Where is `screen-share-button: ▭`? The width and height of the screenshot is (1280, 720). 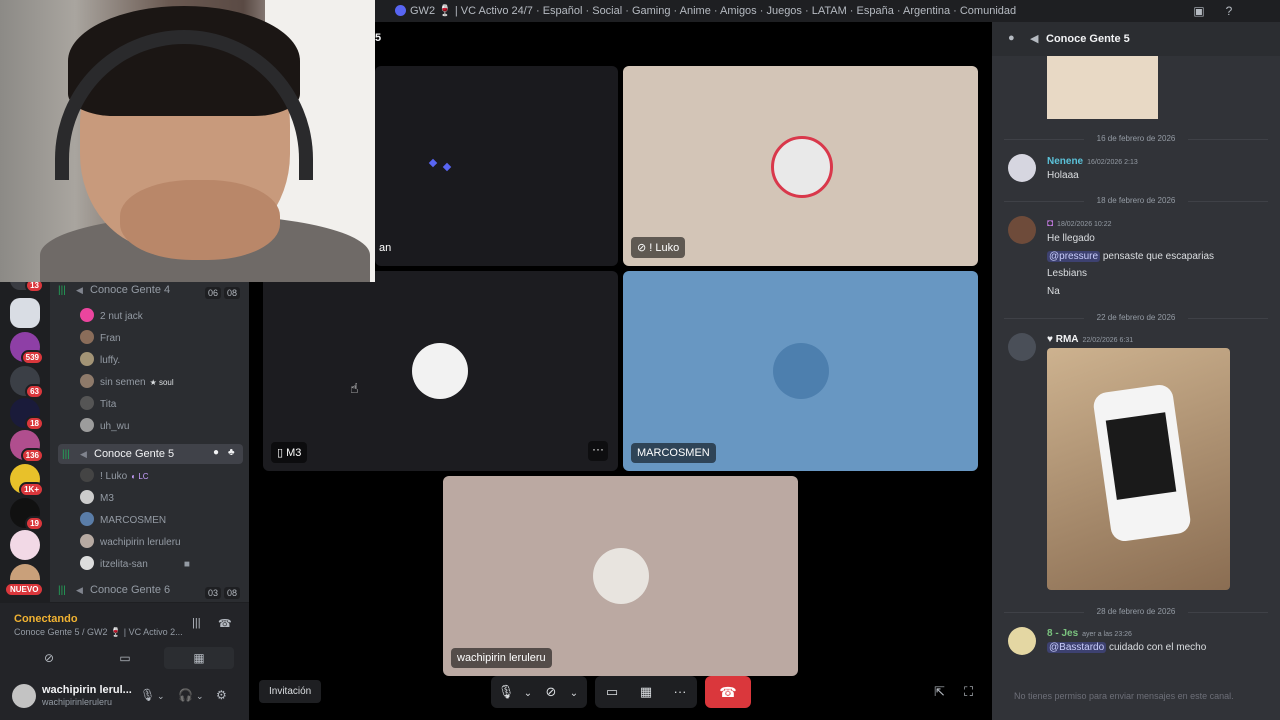 screen-share-button: ▭ is located at coordinates (125, 658).